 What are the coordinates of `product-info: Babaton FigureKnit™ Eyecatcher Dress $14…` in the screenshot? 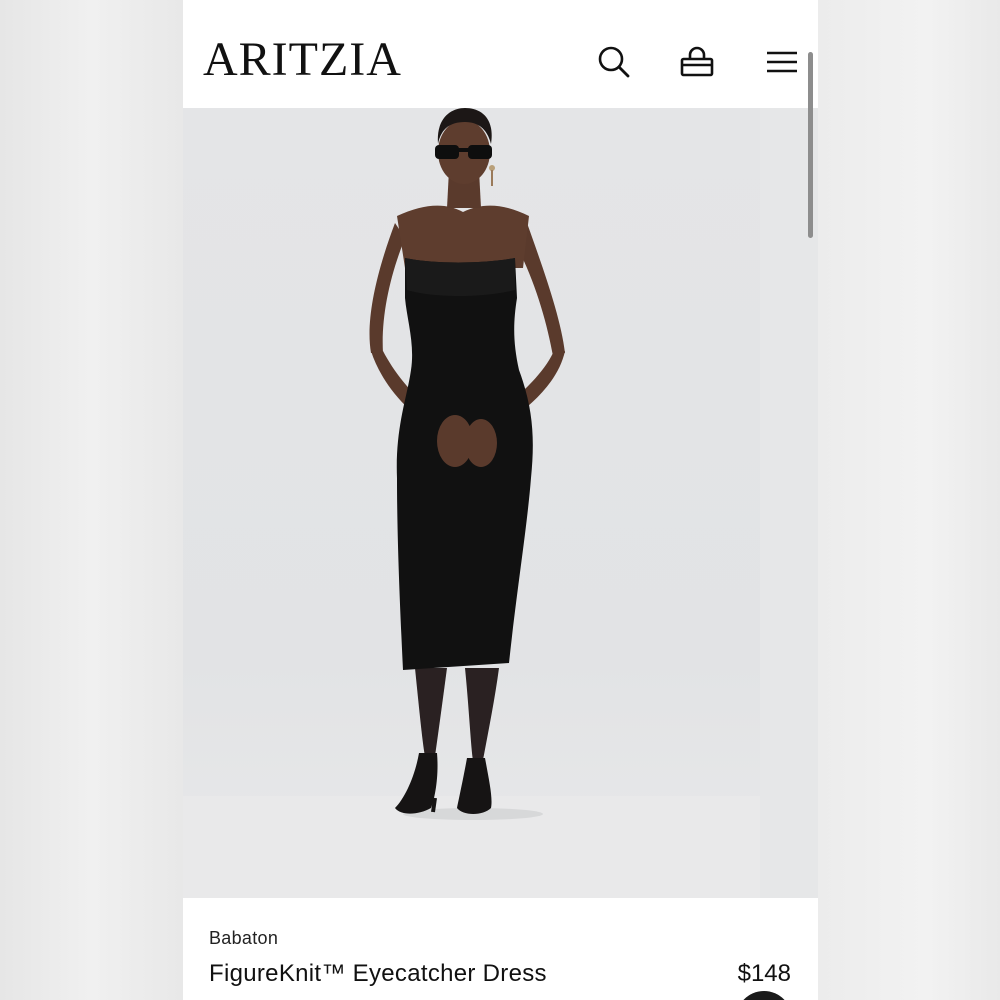 It's located at (500, 949).